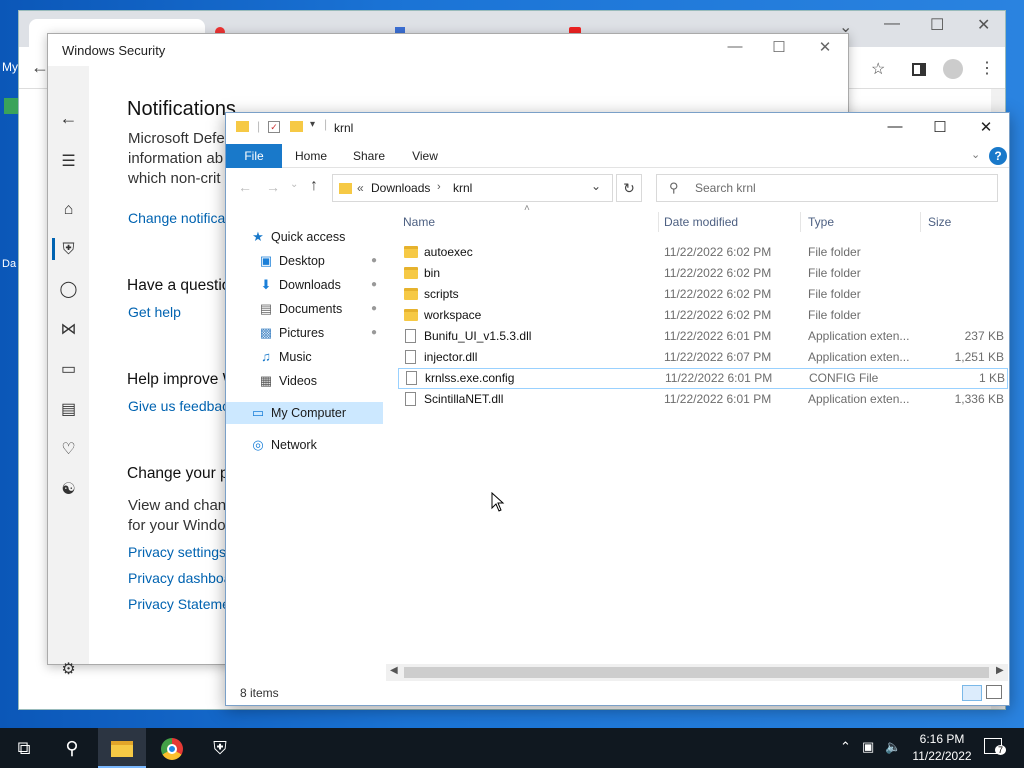  Describe the element at coordinates (360, 188) in the screenshot. I see `breadcrumb-overflow: «` at that location.